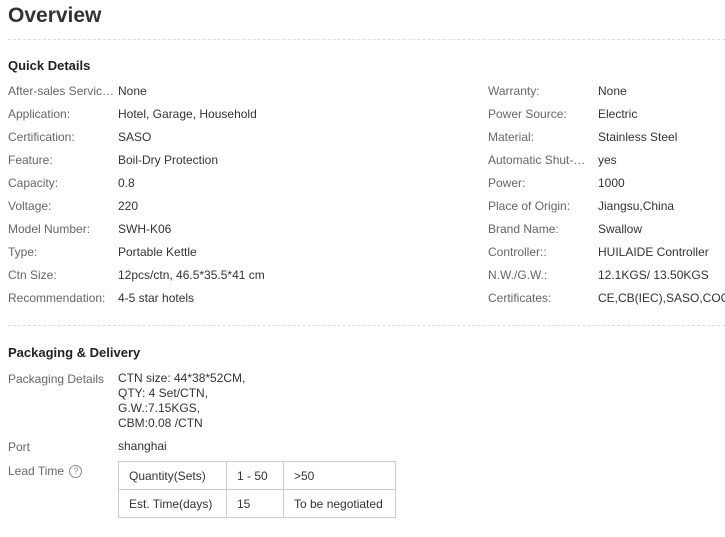 The image size is (725, 537). What do you see at coordinates (23, 252) in the screenshot?
I see `detail-label: Type:` at bounding box center [23, 252].